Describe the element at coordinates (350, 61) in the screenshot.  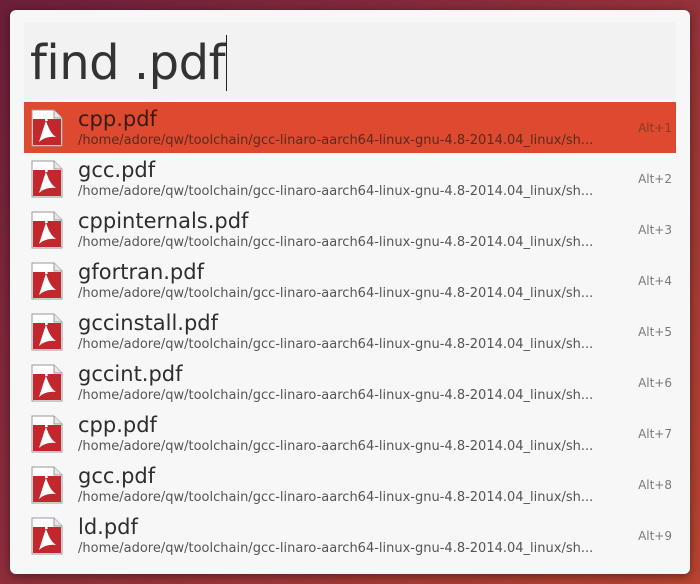
I see `search-input: find .pdf` at that location.